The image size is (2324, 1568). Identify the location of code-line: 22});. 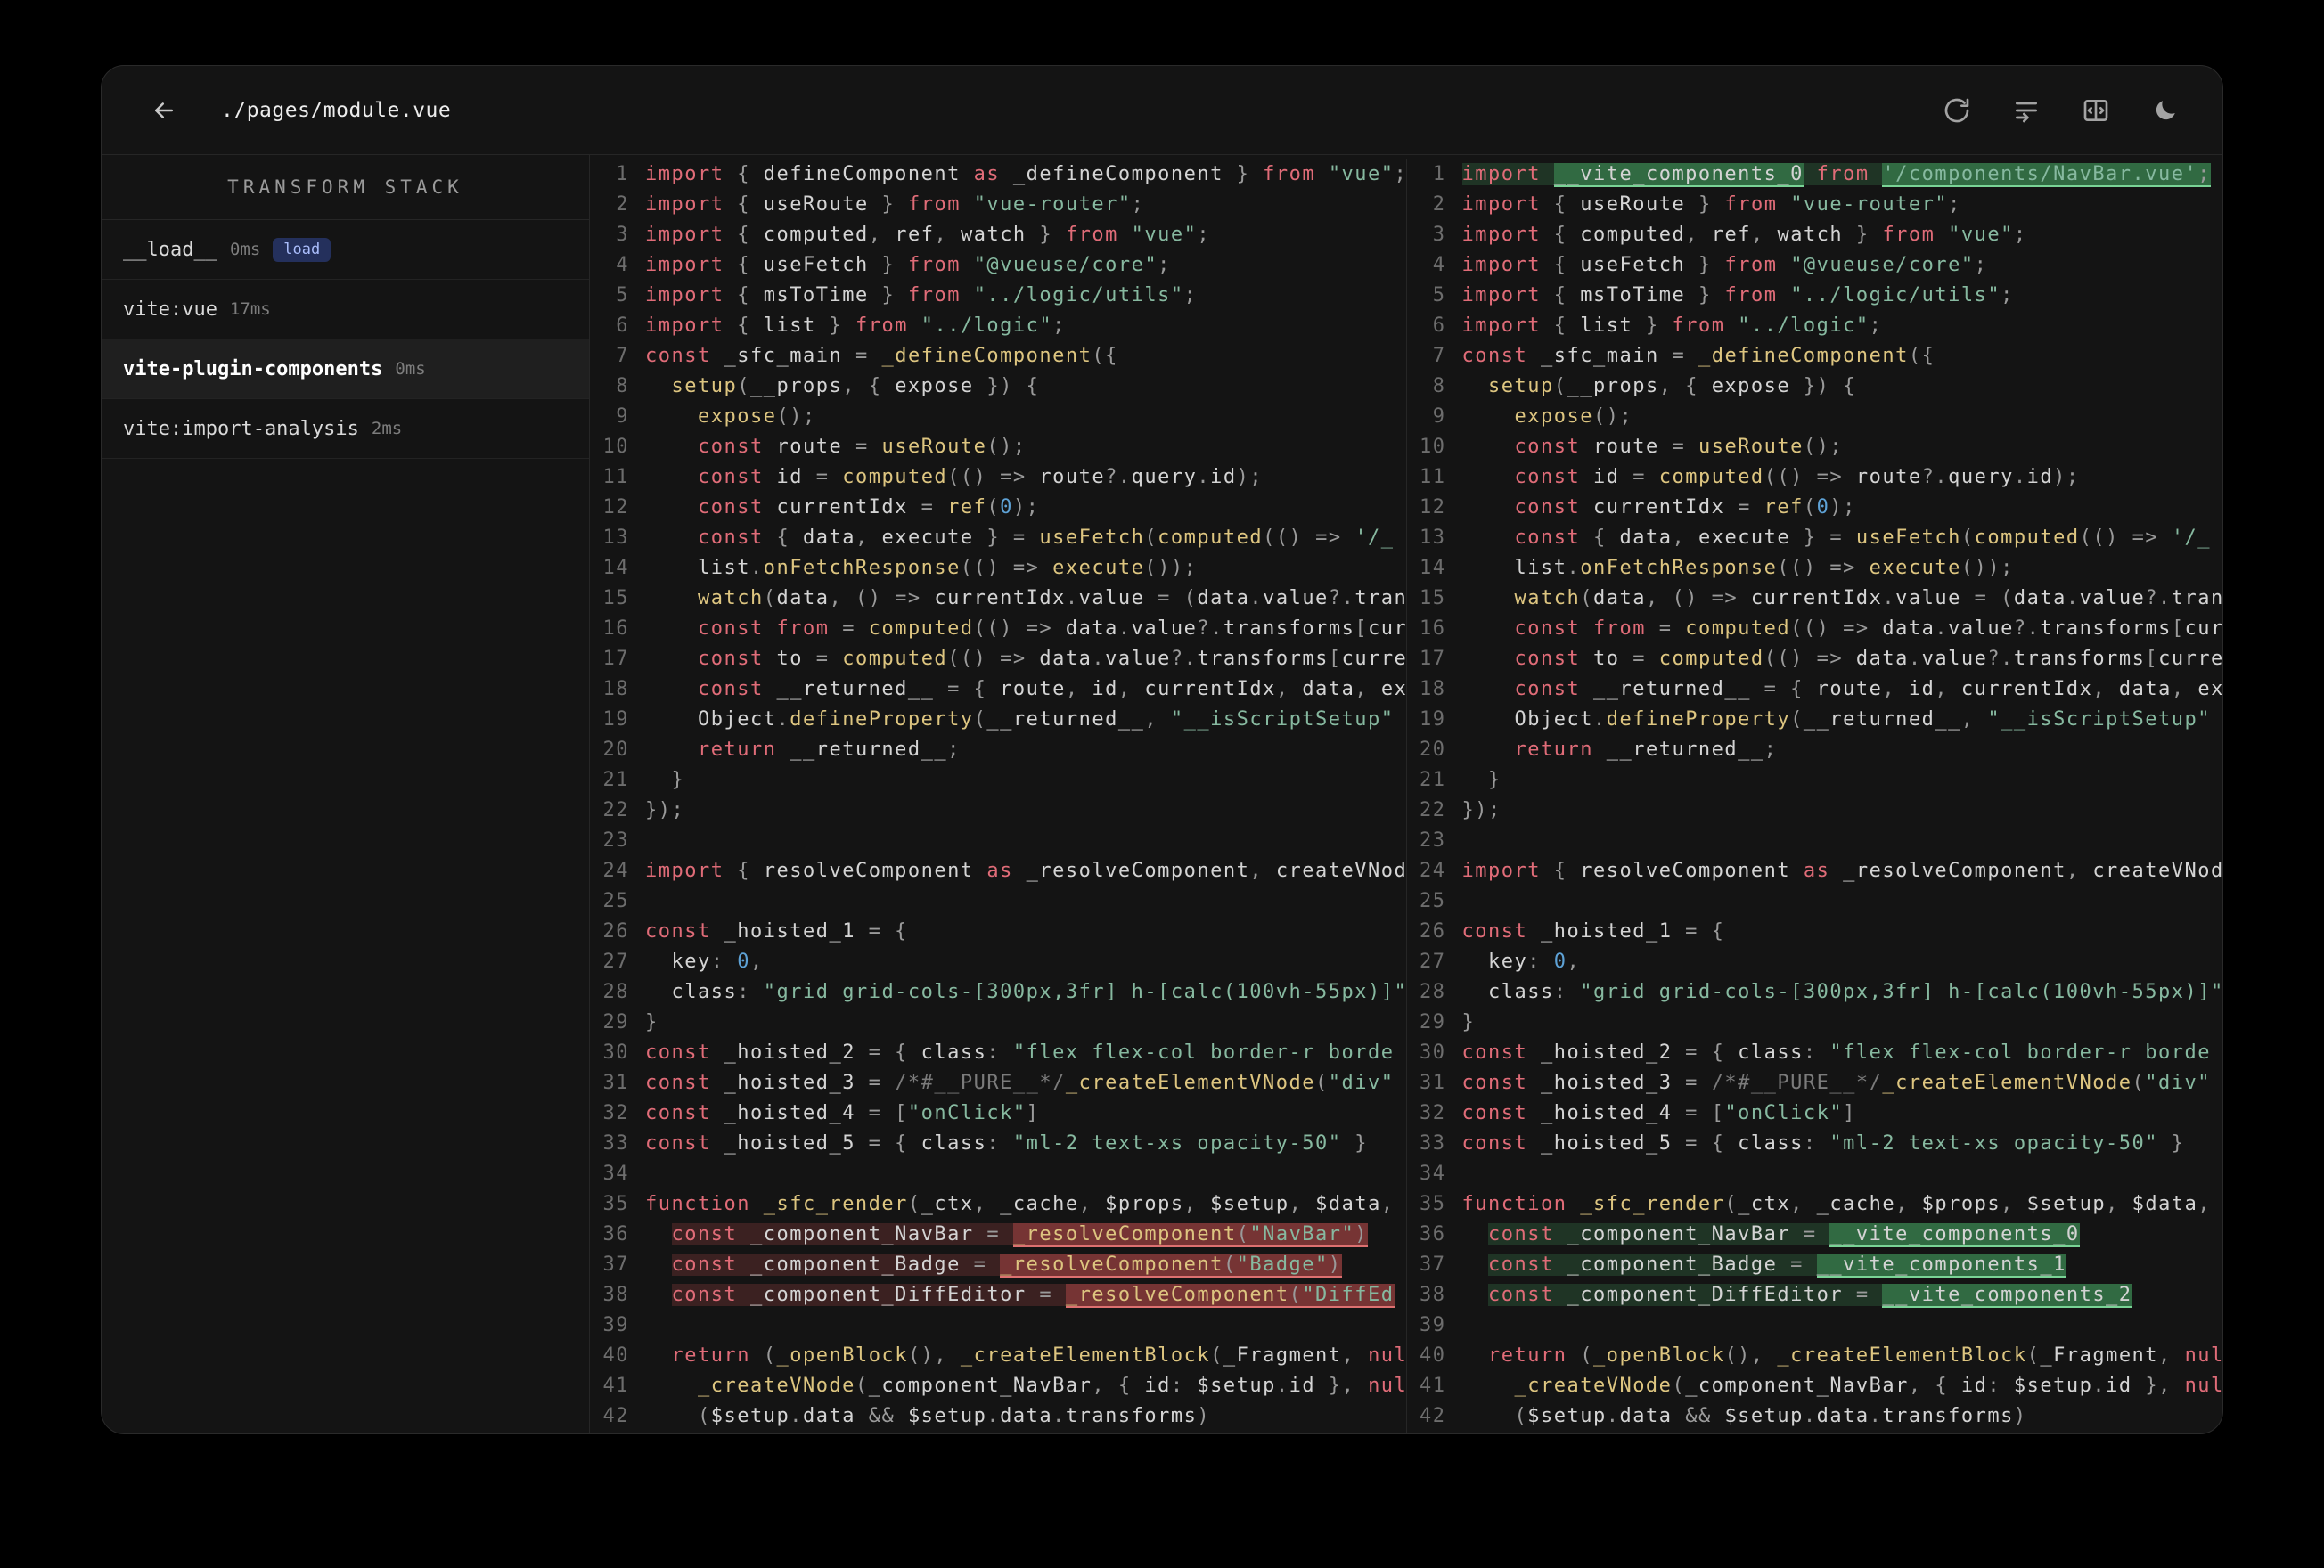
(998, 811).